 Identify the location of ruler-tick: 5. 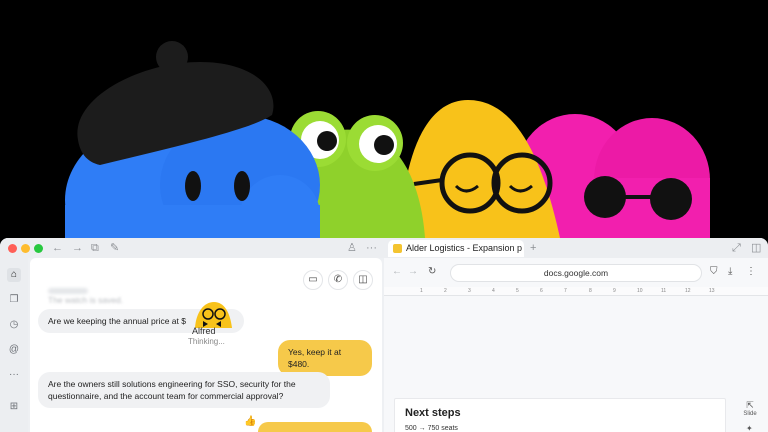
(517, 291).